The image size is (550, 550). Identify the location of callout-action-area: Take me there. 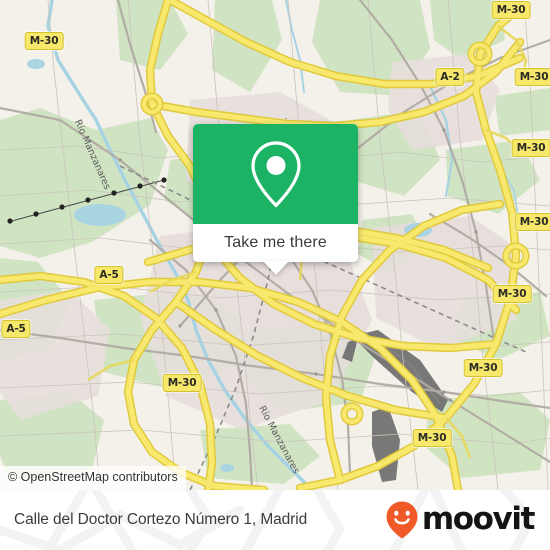
(275, 243).